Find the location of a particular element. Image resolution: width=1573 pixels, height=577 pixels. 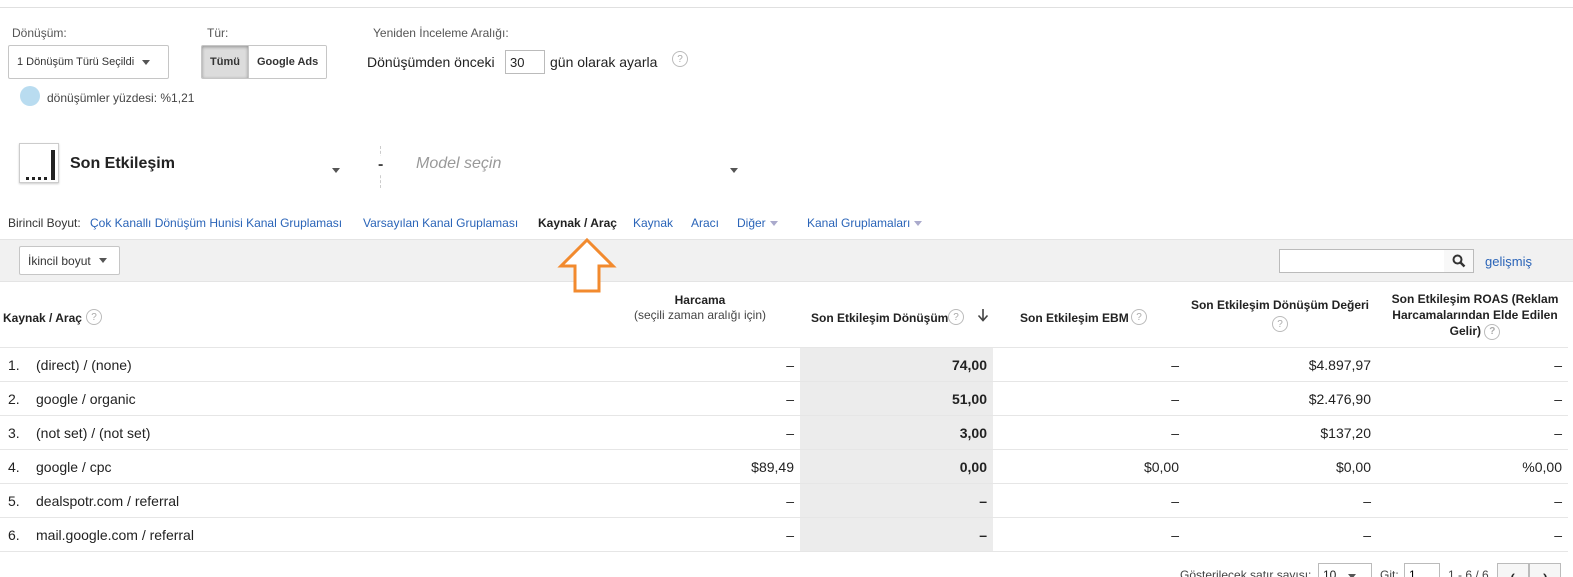

search-input is located at coordinates (1362, 261).